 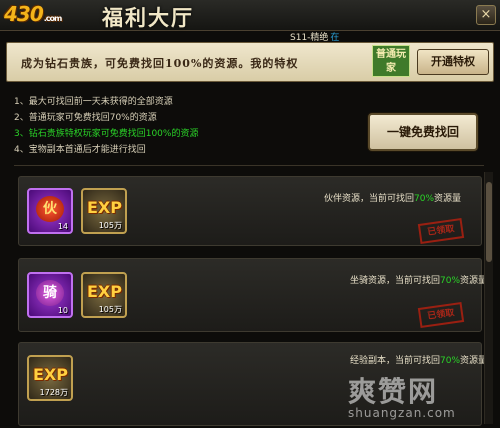 What do you see at coordinates (160, 63) in the screenshot?
I see `banner-text: 成为钻石贵族，可免费找回100%的资源。我的特权` at bounding box center [160, 63].